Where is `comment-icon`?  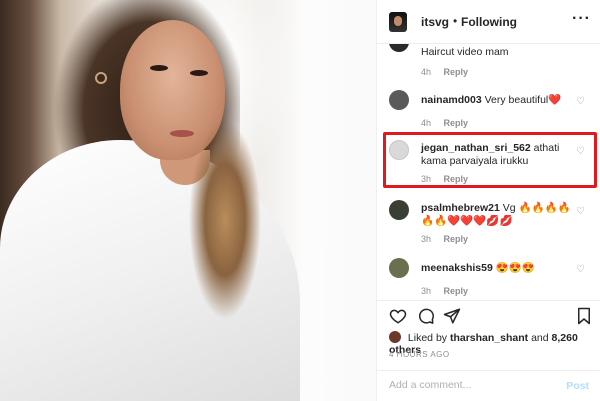 comment-icon is located at coordinates (426, 316).